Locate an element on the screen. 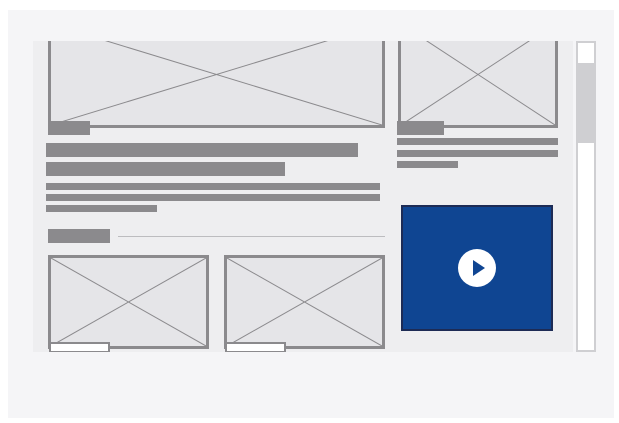 The width and height of the screenshot is (619, 423). sidebar-image-placeholder is located at coordinates (478, 84).